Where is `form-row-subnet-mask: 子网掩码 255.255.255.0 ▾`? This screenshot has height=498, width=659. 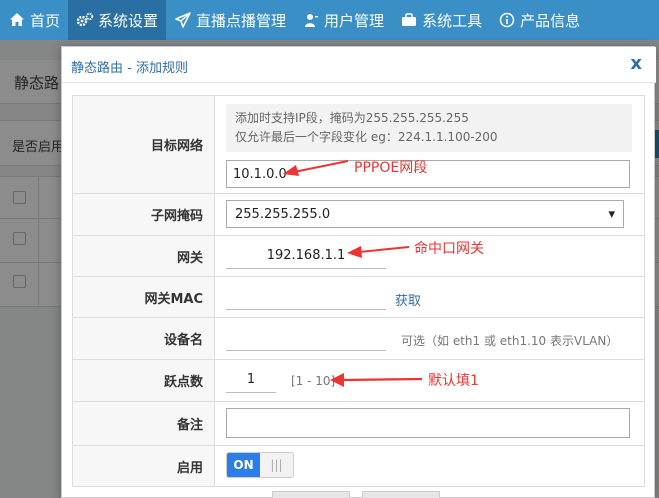
form-row-subnet-mask: 子网掩码 255.255.255.0 ▾ is located at coordinates (358, 214).